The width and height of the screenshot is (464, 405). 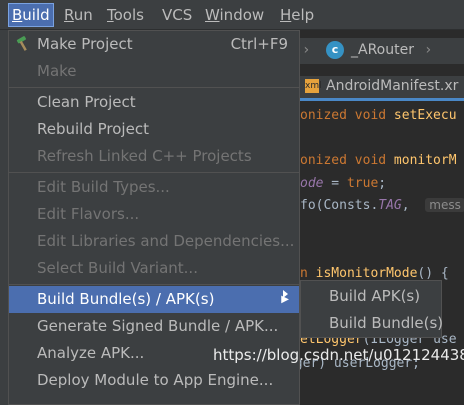 I want to click on code-line: ode = true;, so click(x=343, y=183).